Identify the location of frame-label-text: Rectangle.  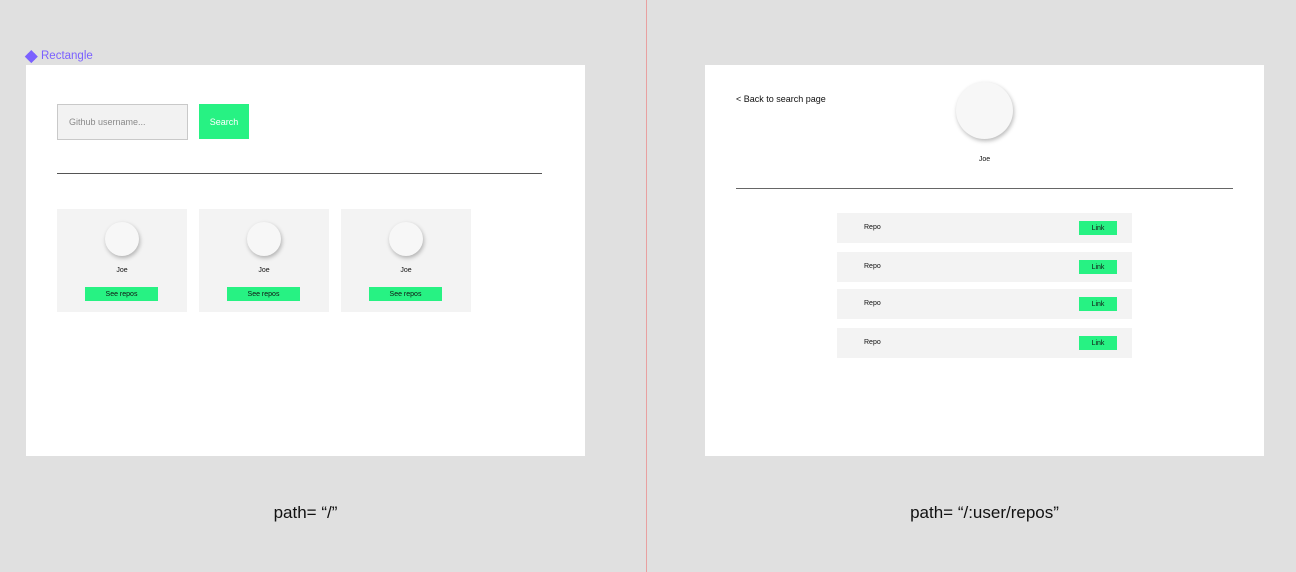
(67, 56).